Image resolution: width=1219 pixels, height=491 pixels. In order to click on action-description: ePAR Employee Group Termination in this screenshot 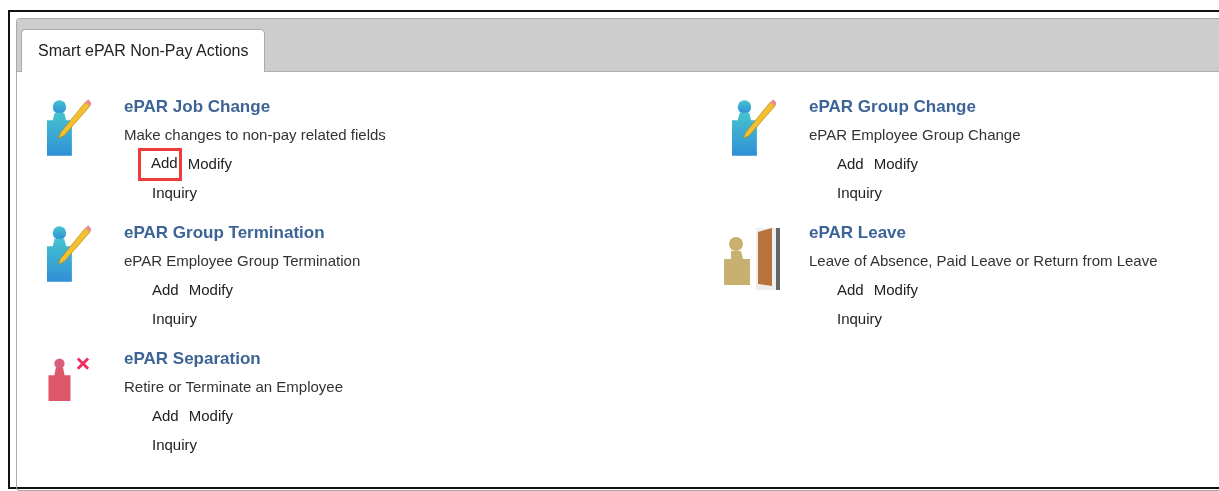, I will do `click(242, 261)`.